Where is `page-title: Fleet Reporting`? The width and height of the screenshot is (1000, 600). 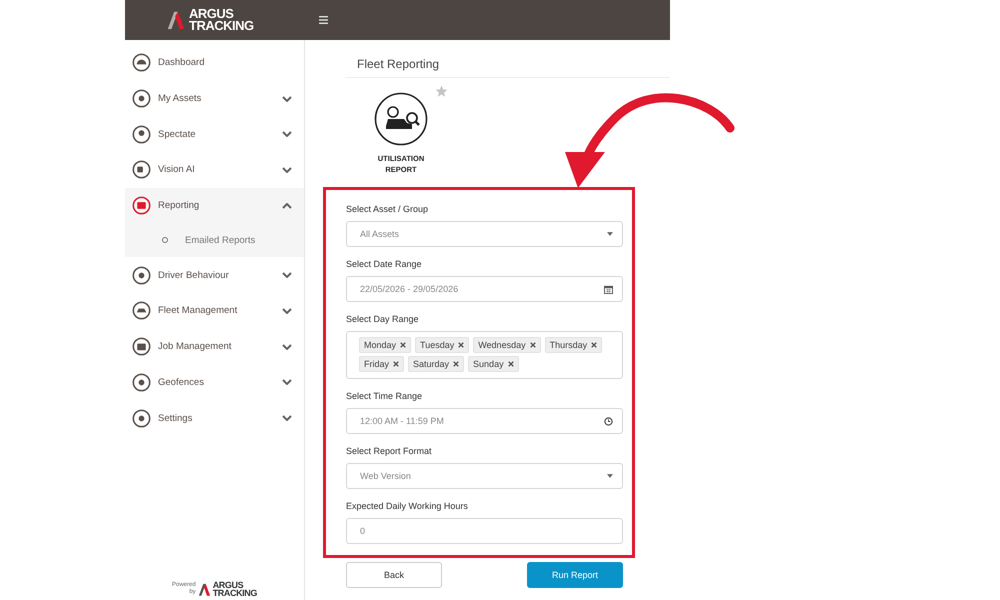
page-title: Fleet Reporting is located at coordinates (398, 64).